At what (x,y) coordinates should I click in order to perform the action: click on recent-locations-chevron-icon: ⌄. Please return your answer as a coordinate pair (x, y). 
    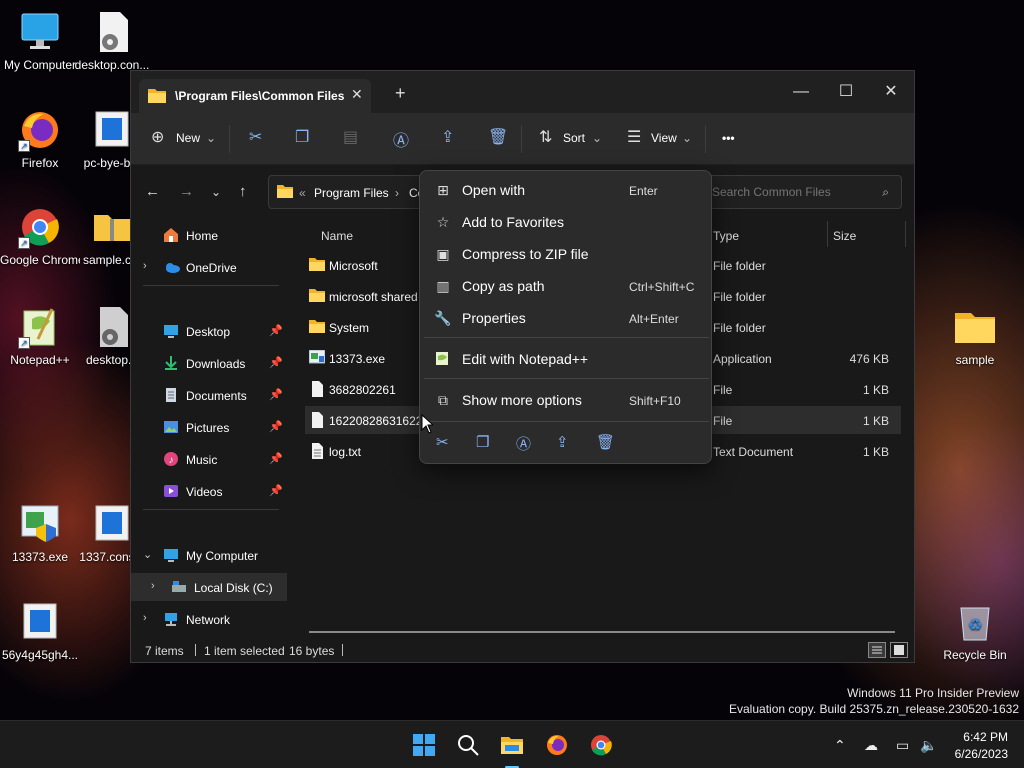
    Looking at the image, I should click on (216, 192).